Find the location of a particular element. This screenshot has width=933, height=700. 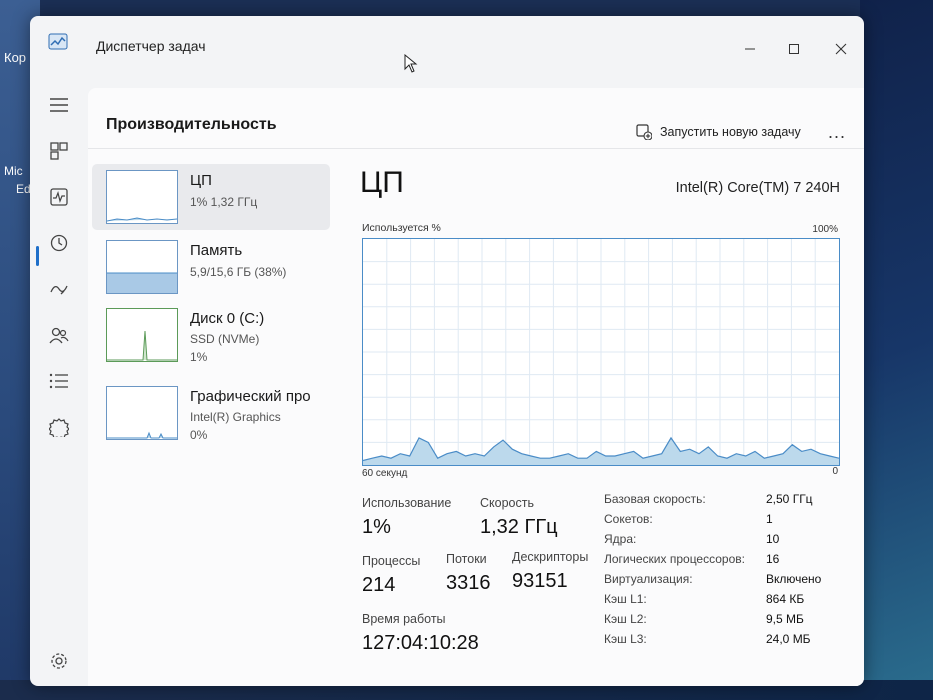

maximize-button is located at coordinates (794, 49).